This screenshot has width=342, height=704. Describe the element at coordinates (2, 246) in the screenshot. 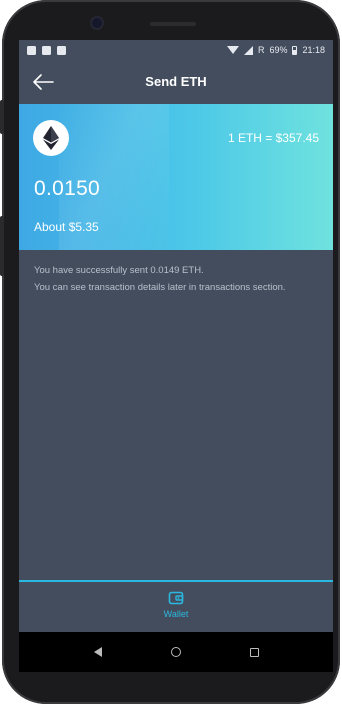

I see `power-button` at that location.